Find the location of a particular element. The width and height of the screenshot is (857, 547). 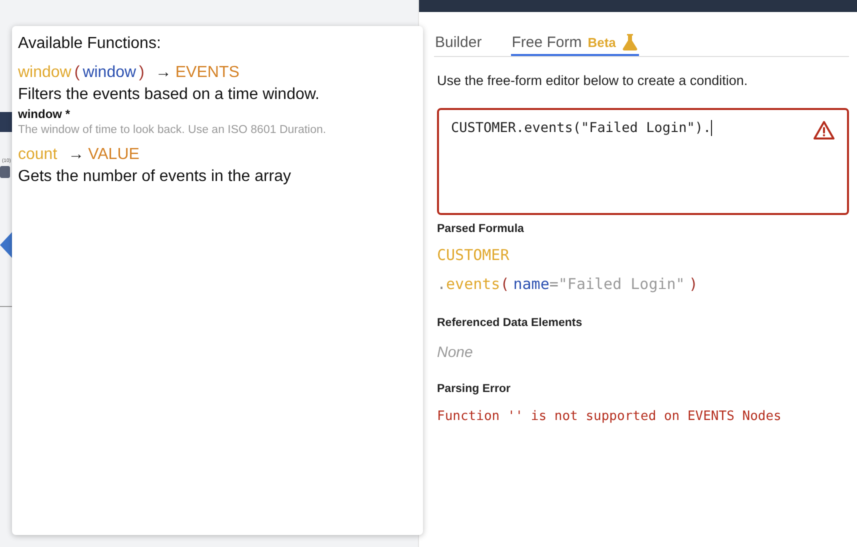

section-heading: Parsed Formula is located at coordinates (481, 229).